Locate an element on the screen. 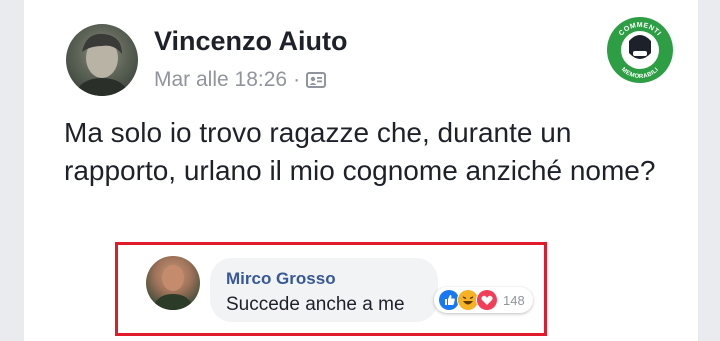  reaction-count: 148 is located at coordinates (514, 300).